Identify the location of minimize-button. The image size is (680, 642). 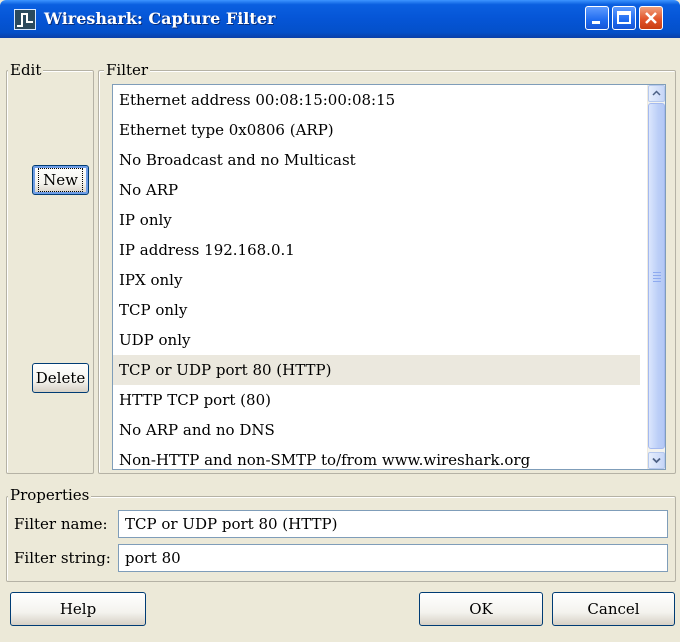
(597, 18).